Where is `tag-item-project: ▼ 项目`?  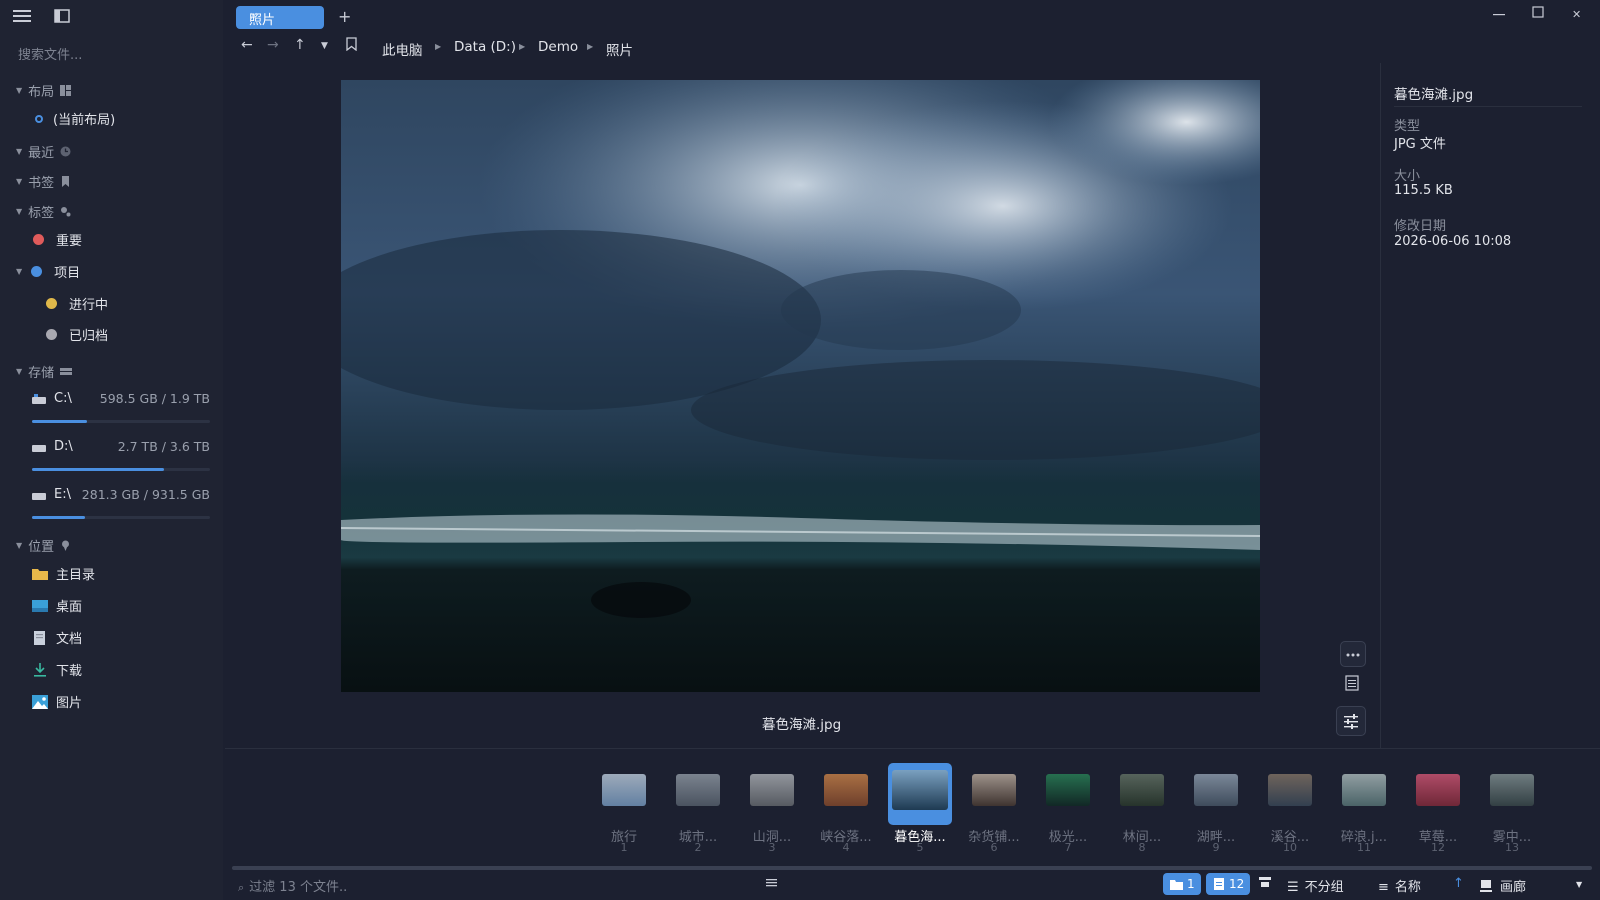
tag-item-project: ▼ 项目 is located at coordinates (48, 271).